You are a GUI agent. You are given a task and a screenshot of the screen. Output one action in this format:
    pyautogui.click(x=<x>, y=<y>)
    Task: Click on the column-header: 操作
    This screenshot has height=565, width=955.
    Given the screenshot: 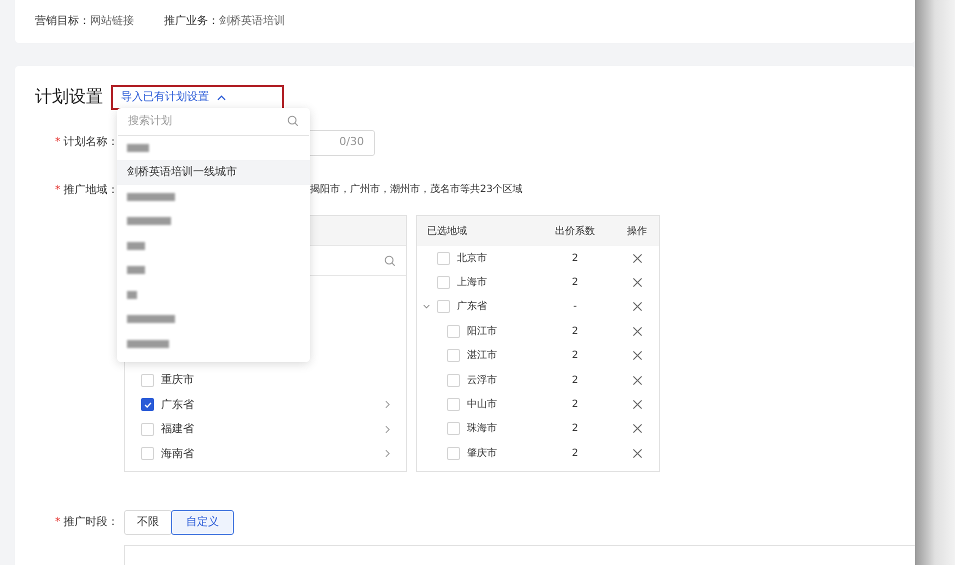 What is the action you would take?
    pyautogui.click(x=637, y=231)
    